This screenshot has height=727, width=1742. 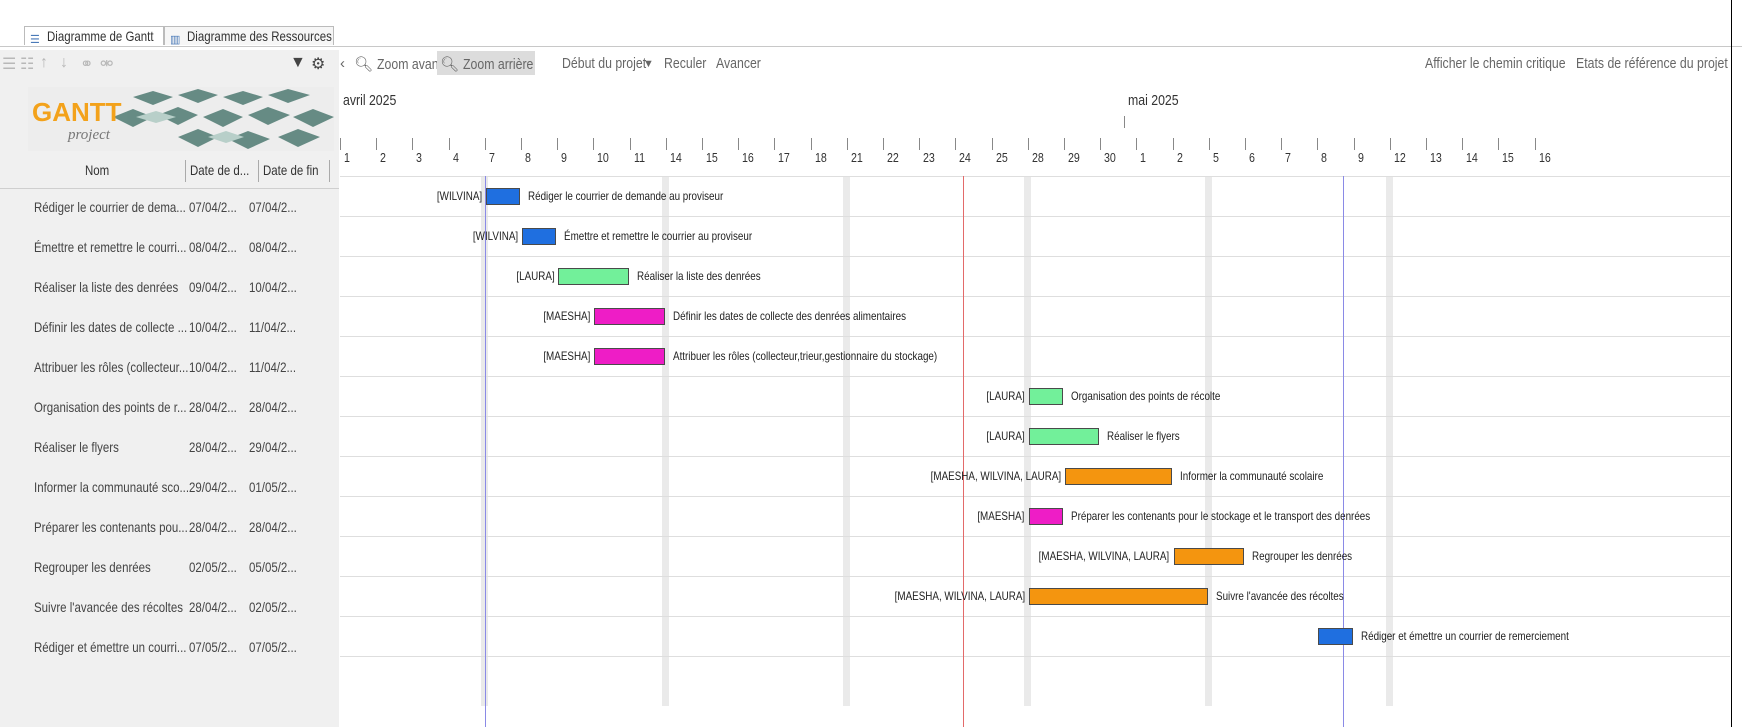 What do you see at coordinates (698, 276) in the screenshot?
I see `task-bar-label: Réaliser la liste des denrées` at bounding box center [698, 276].